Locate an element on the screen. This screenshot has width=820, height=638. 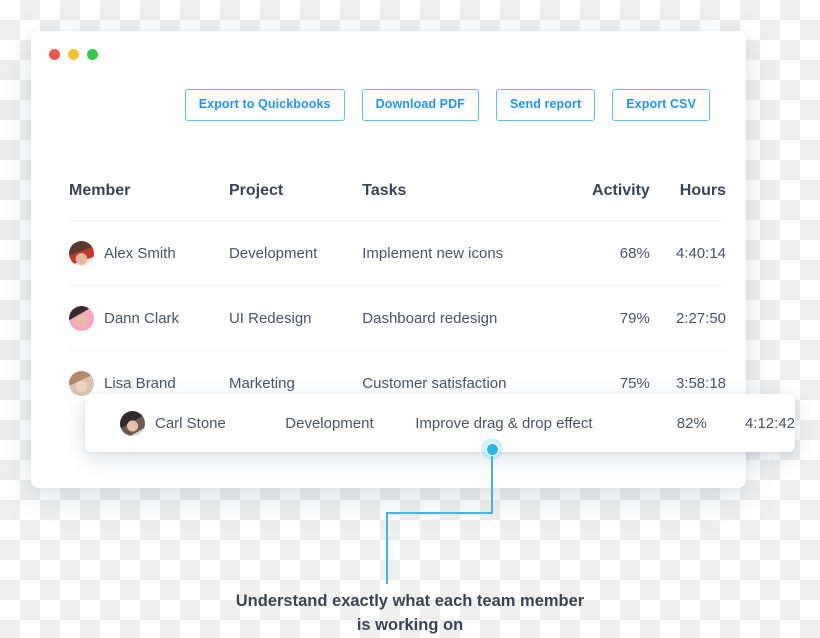
window-traffic-lights is located at coordinates (73, 54).